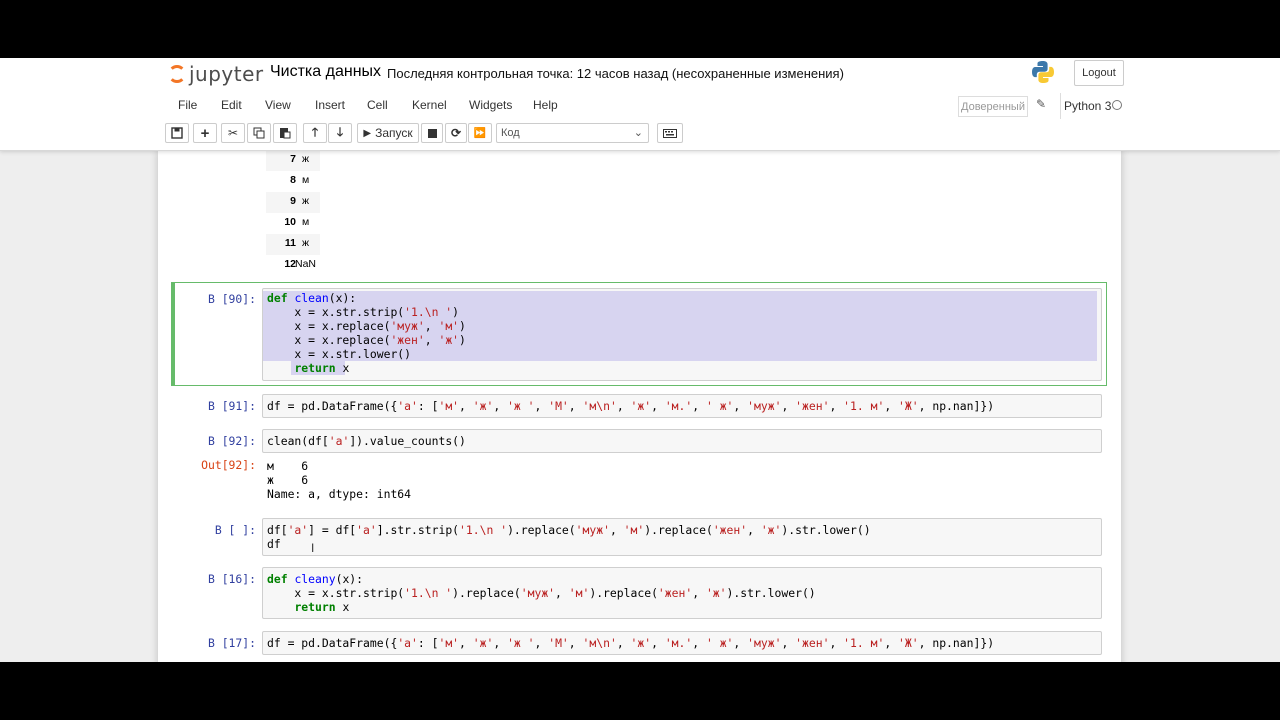 The width and height of the screenshot is (1280, 720). I want to click on input-prompt: В [92]:, so click(231, 441).